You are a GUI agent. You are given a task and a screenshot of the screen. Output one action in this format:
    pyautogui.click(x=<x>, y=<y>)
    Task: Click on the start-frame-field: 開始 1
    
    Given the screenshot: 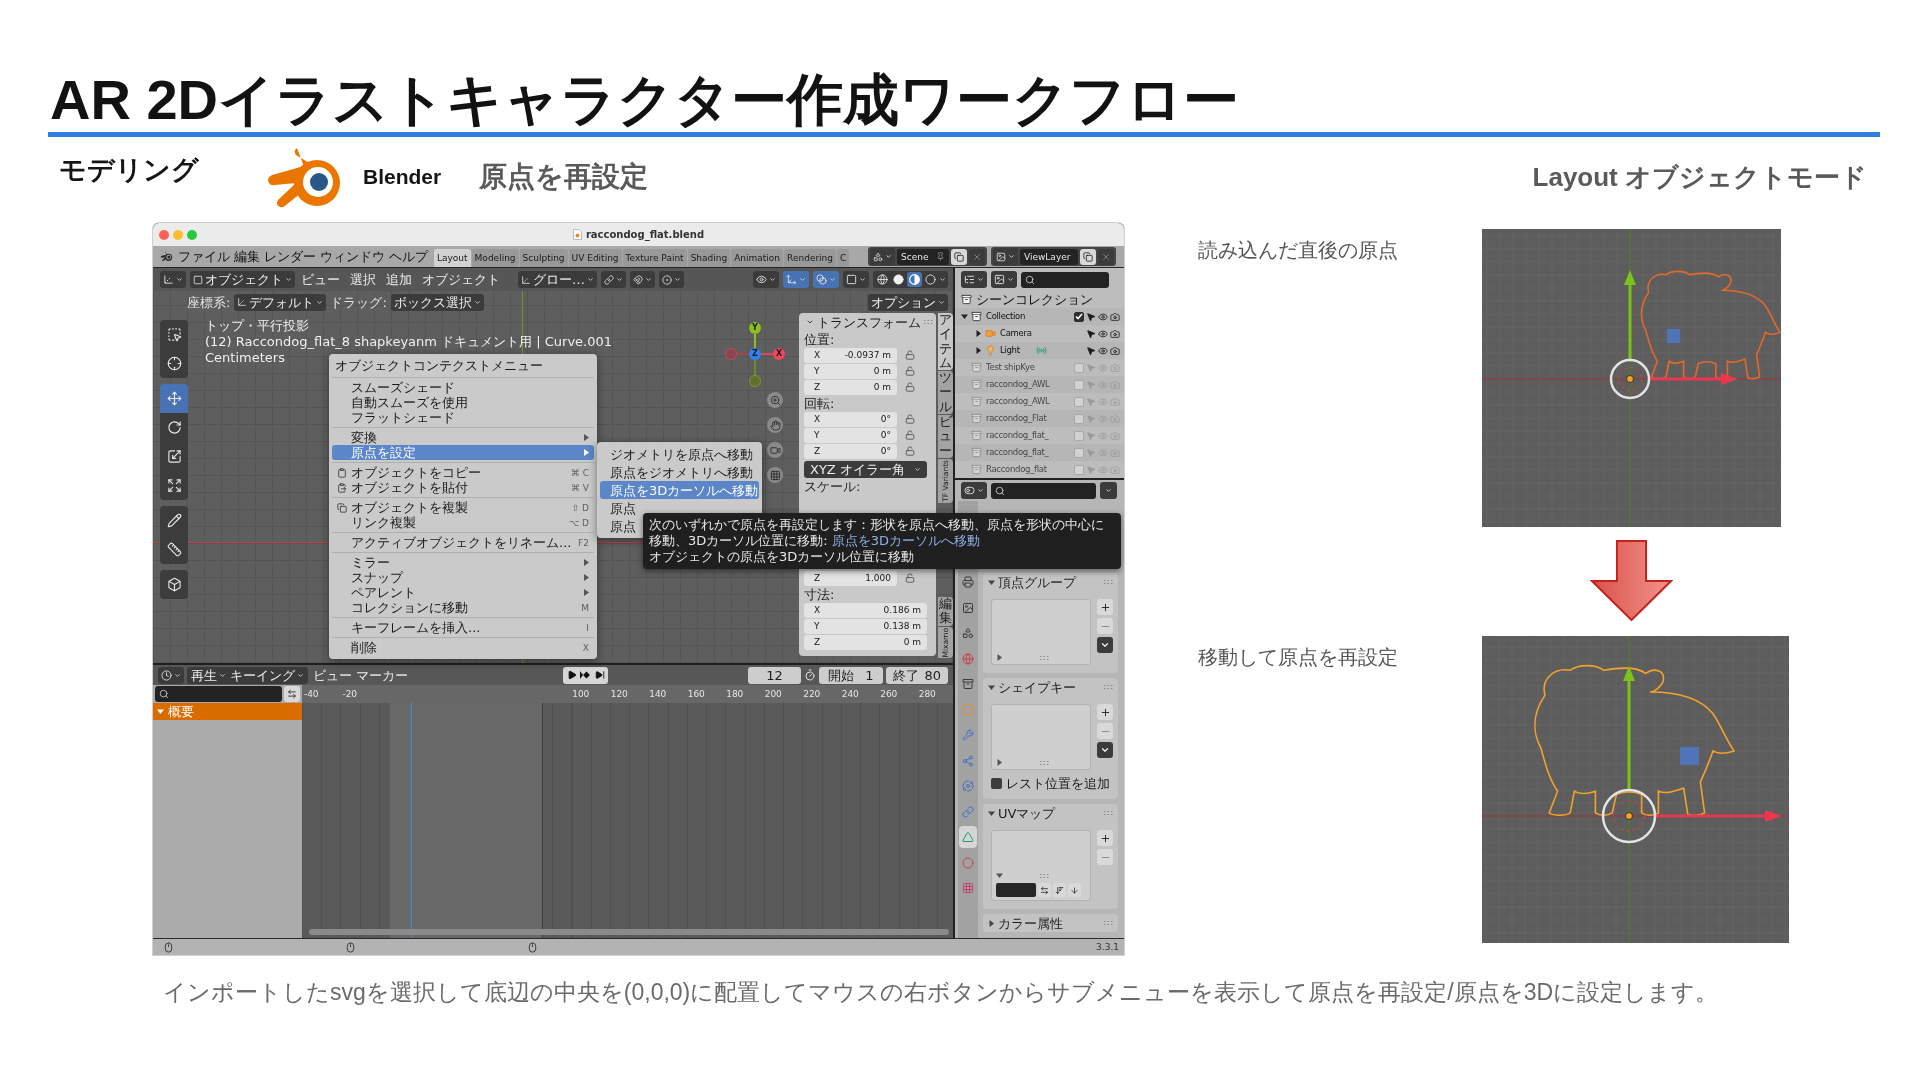 What is the action you would take?
    pyautogui.click(x=851, y=675)
    